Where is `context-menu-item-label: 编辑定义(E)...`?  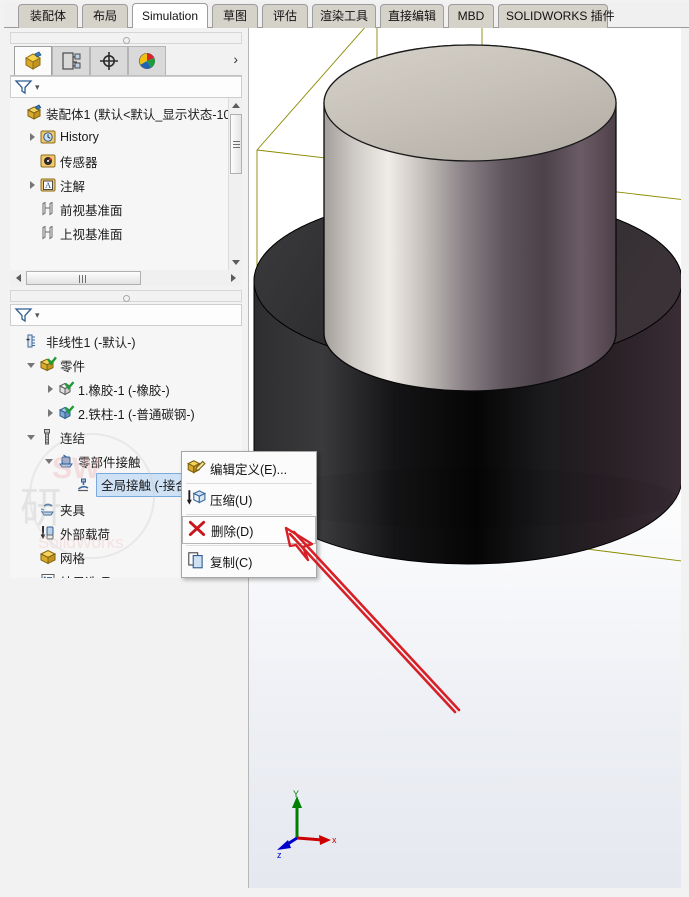 context-menu-item-label: 编辑定义(E)... is located at coordinates (249, 469).